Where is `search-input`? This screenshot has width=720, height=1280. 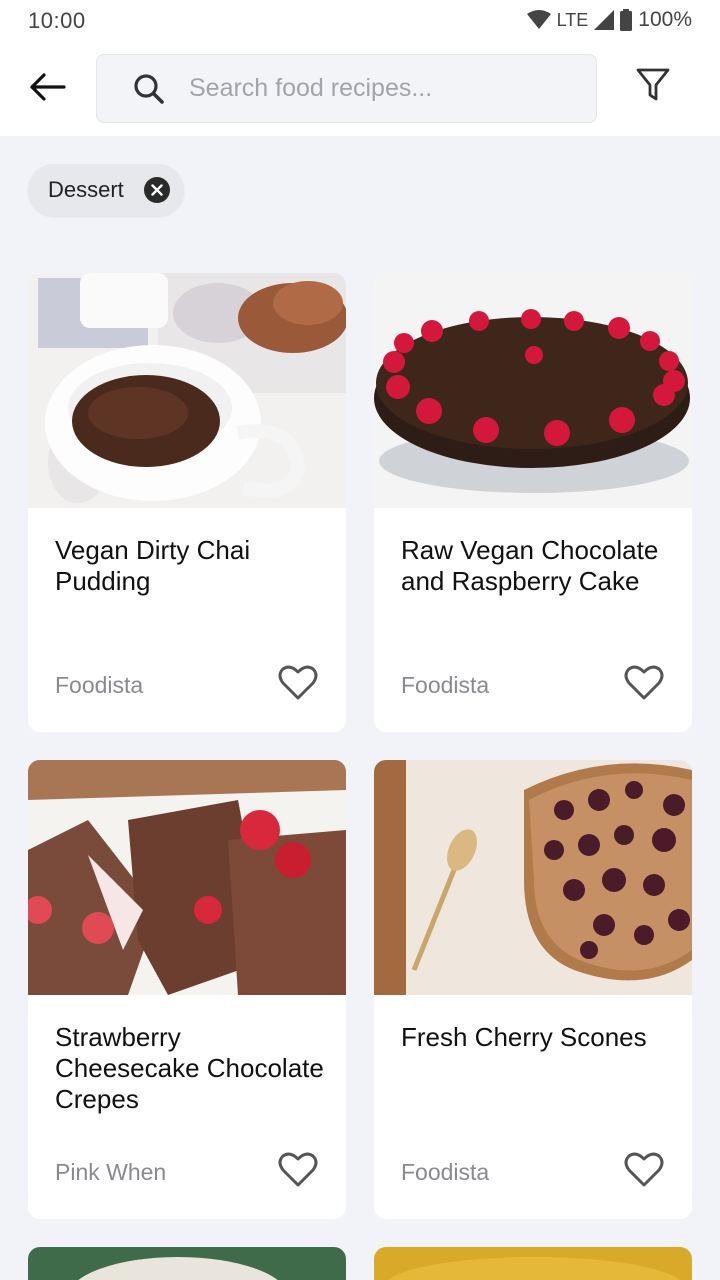 search-input is located at coordinates (369, 88).